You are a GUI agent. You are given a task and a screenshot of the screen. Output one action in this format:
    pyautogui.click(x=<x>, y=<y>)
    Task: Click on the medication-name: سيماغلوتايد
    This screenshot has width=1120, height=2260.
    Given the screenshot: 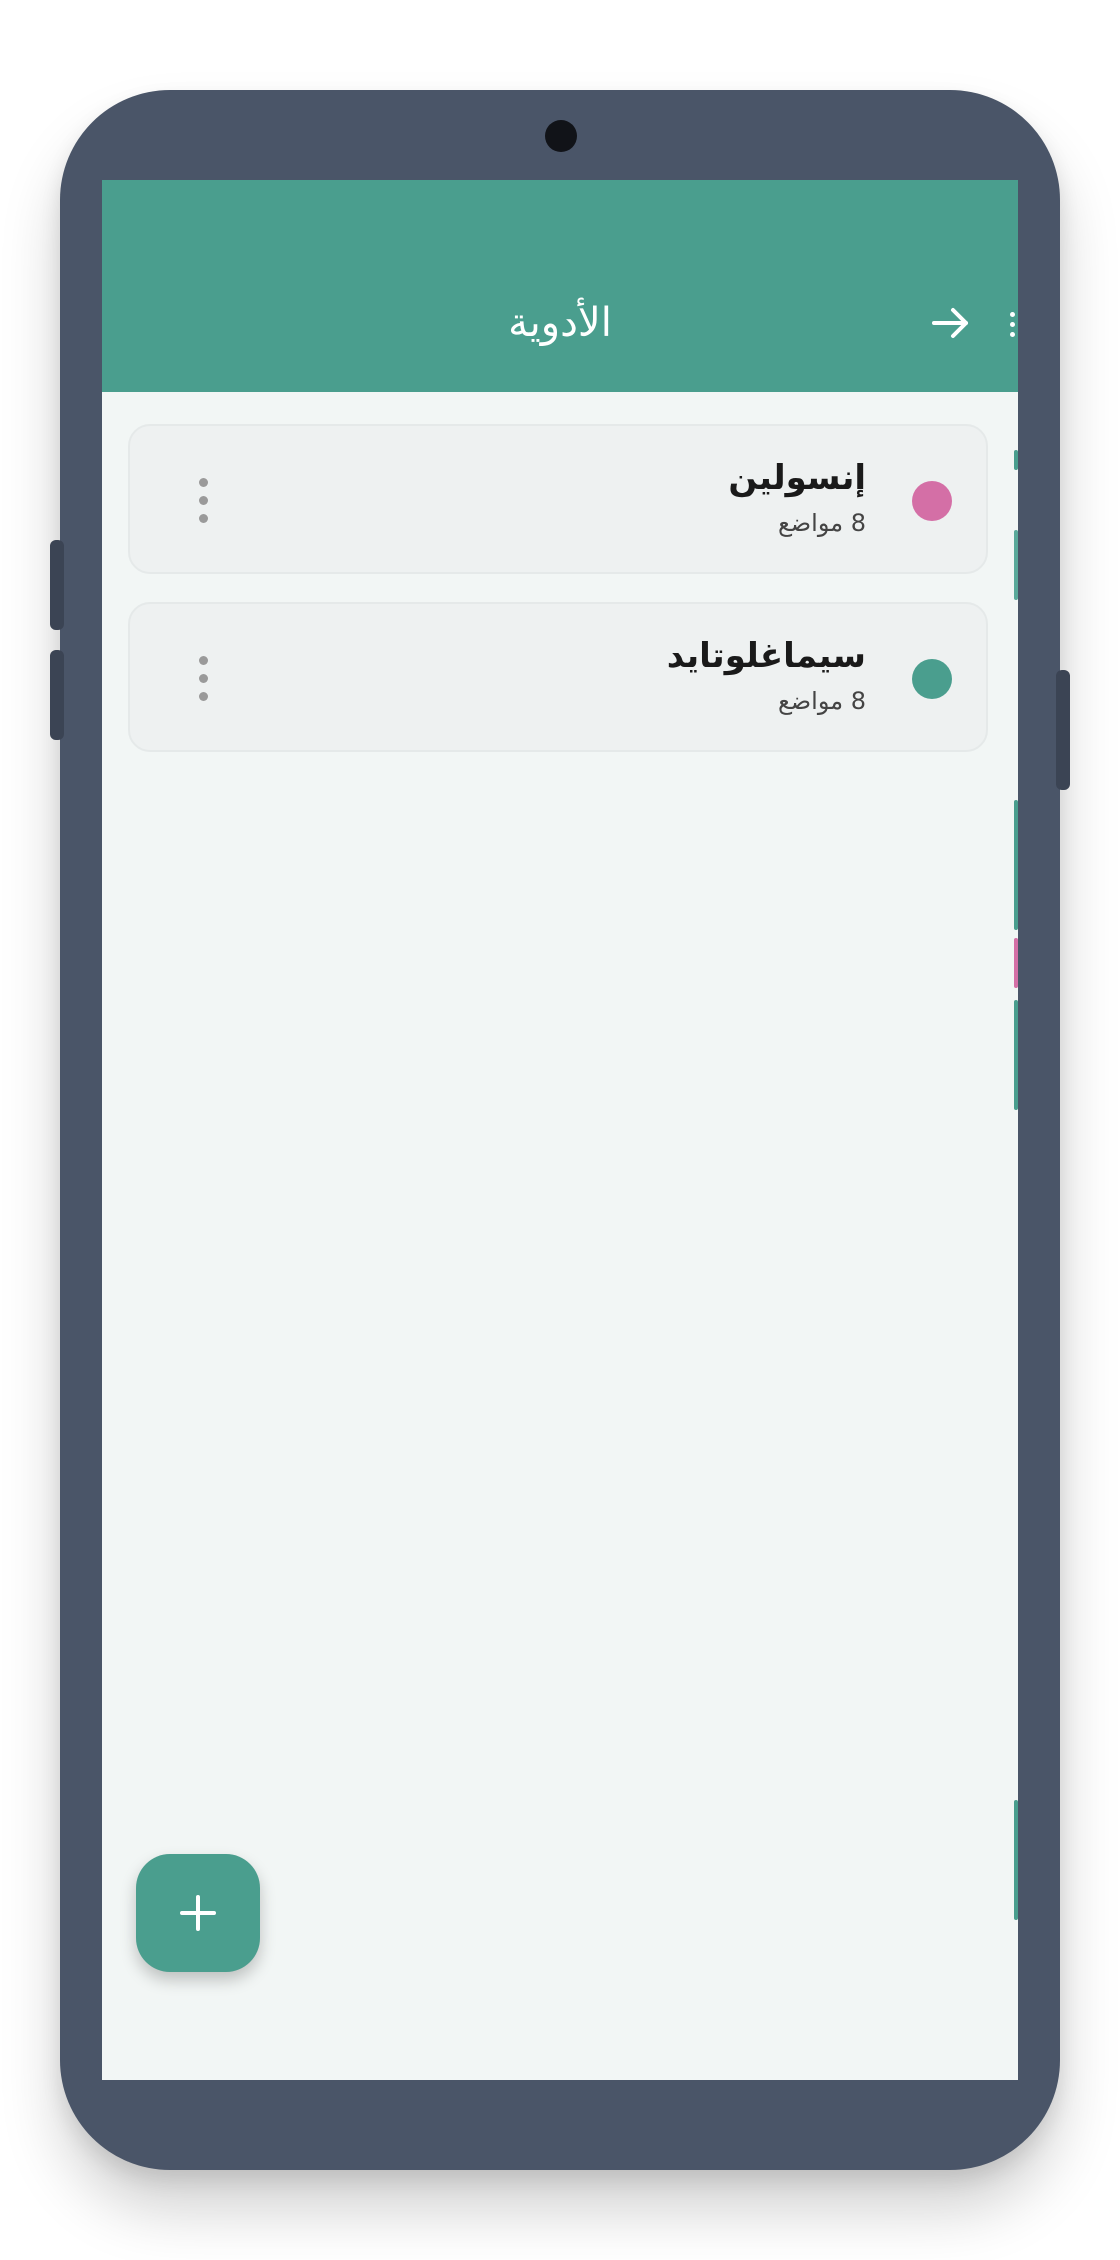 What is the action you would take?
    pyautogui.click(x=766, y=656)
    